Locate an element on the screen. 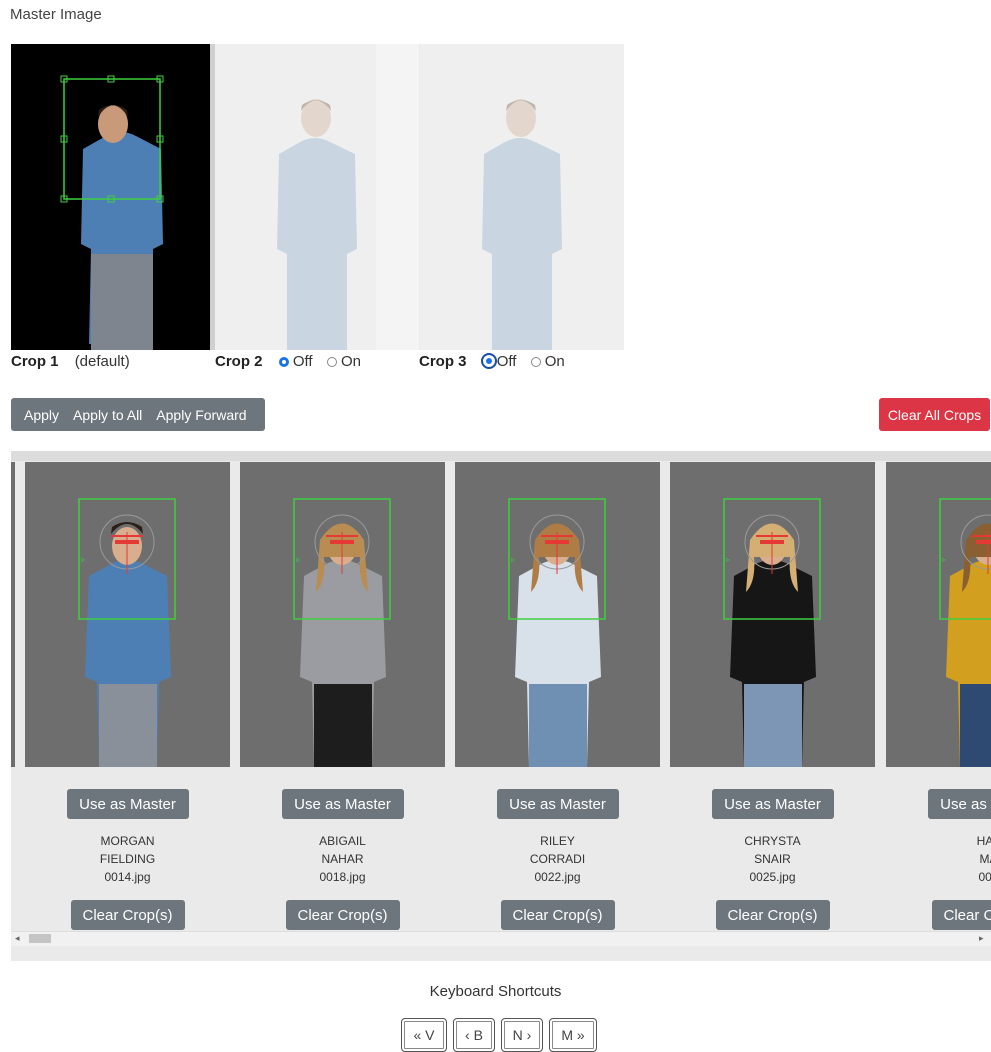 The width and height of the screenshot is (991, 1052). crop-3-ghost-photo is located at coordinates (522, 197).